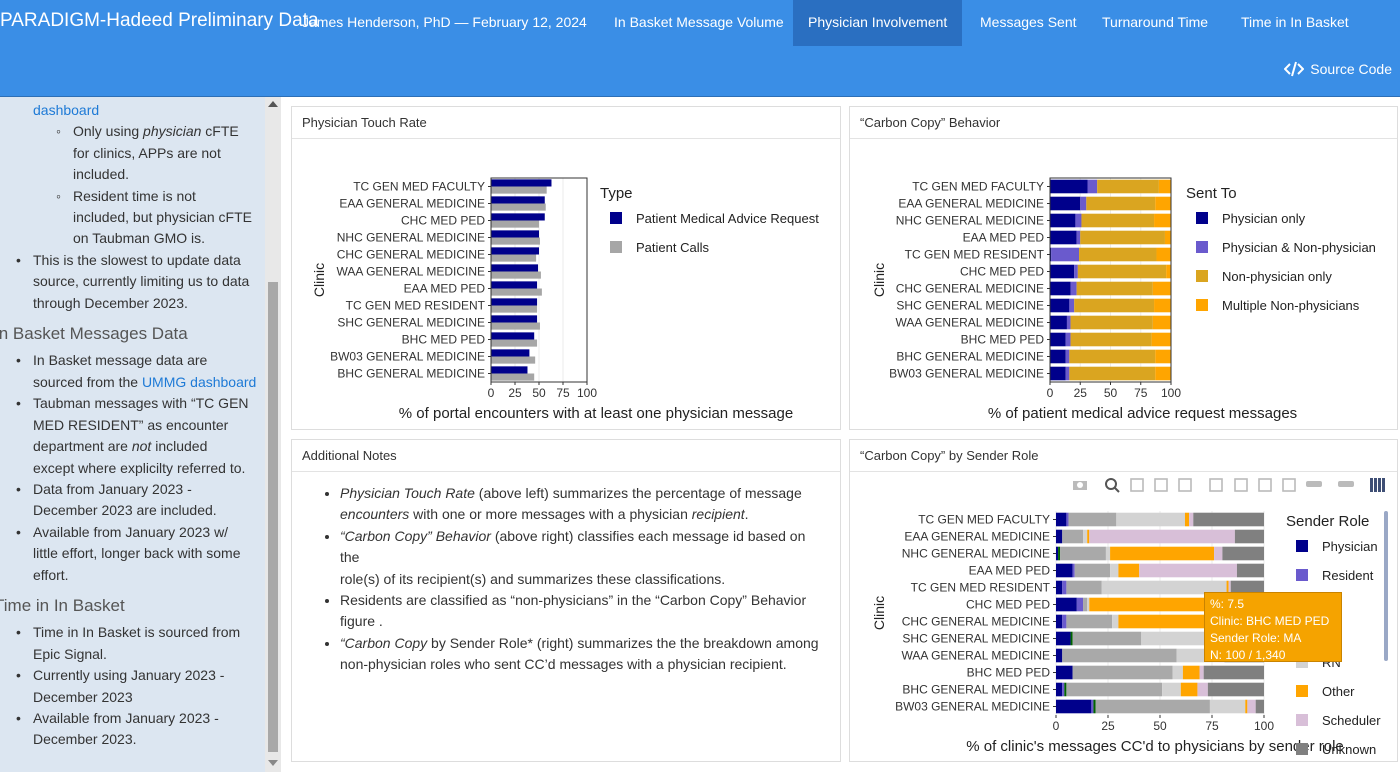  What do you see at coordinates (319, 280) in the screenshot?
I see `y-axis-title: Clinic` at bounding box center [319, 280].